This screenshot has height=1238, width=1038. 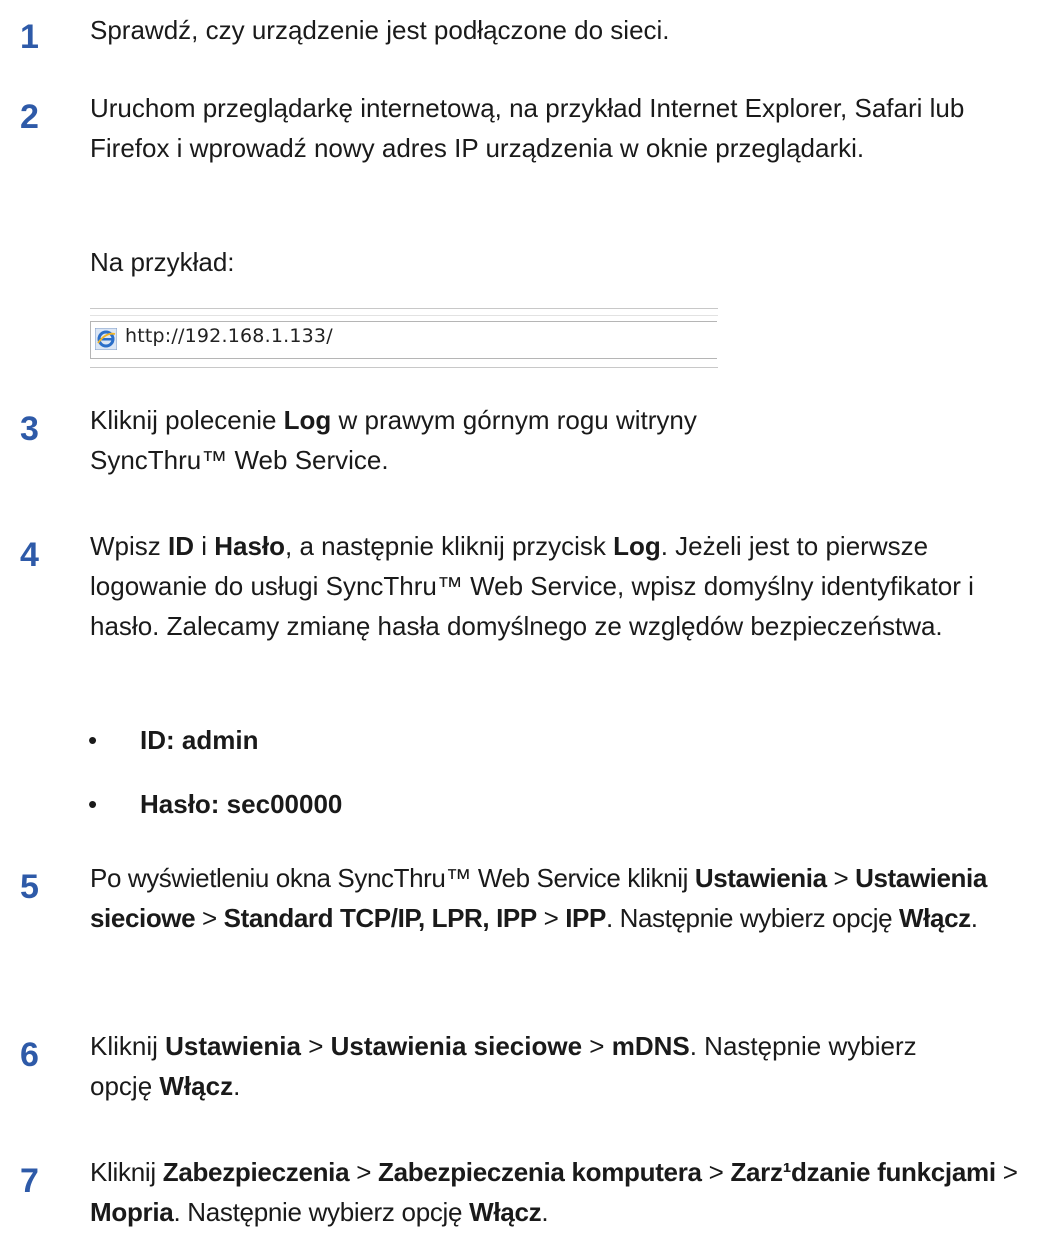 What do you see at coordinates (404, 338) in the screenshot?
I see `browser-address-bar: http://192.168.1.133/` at bounding box center [404, 338].